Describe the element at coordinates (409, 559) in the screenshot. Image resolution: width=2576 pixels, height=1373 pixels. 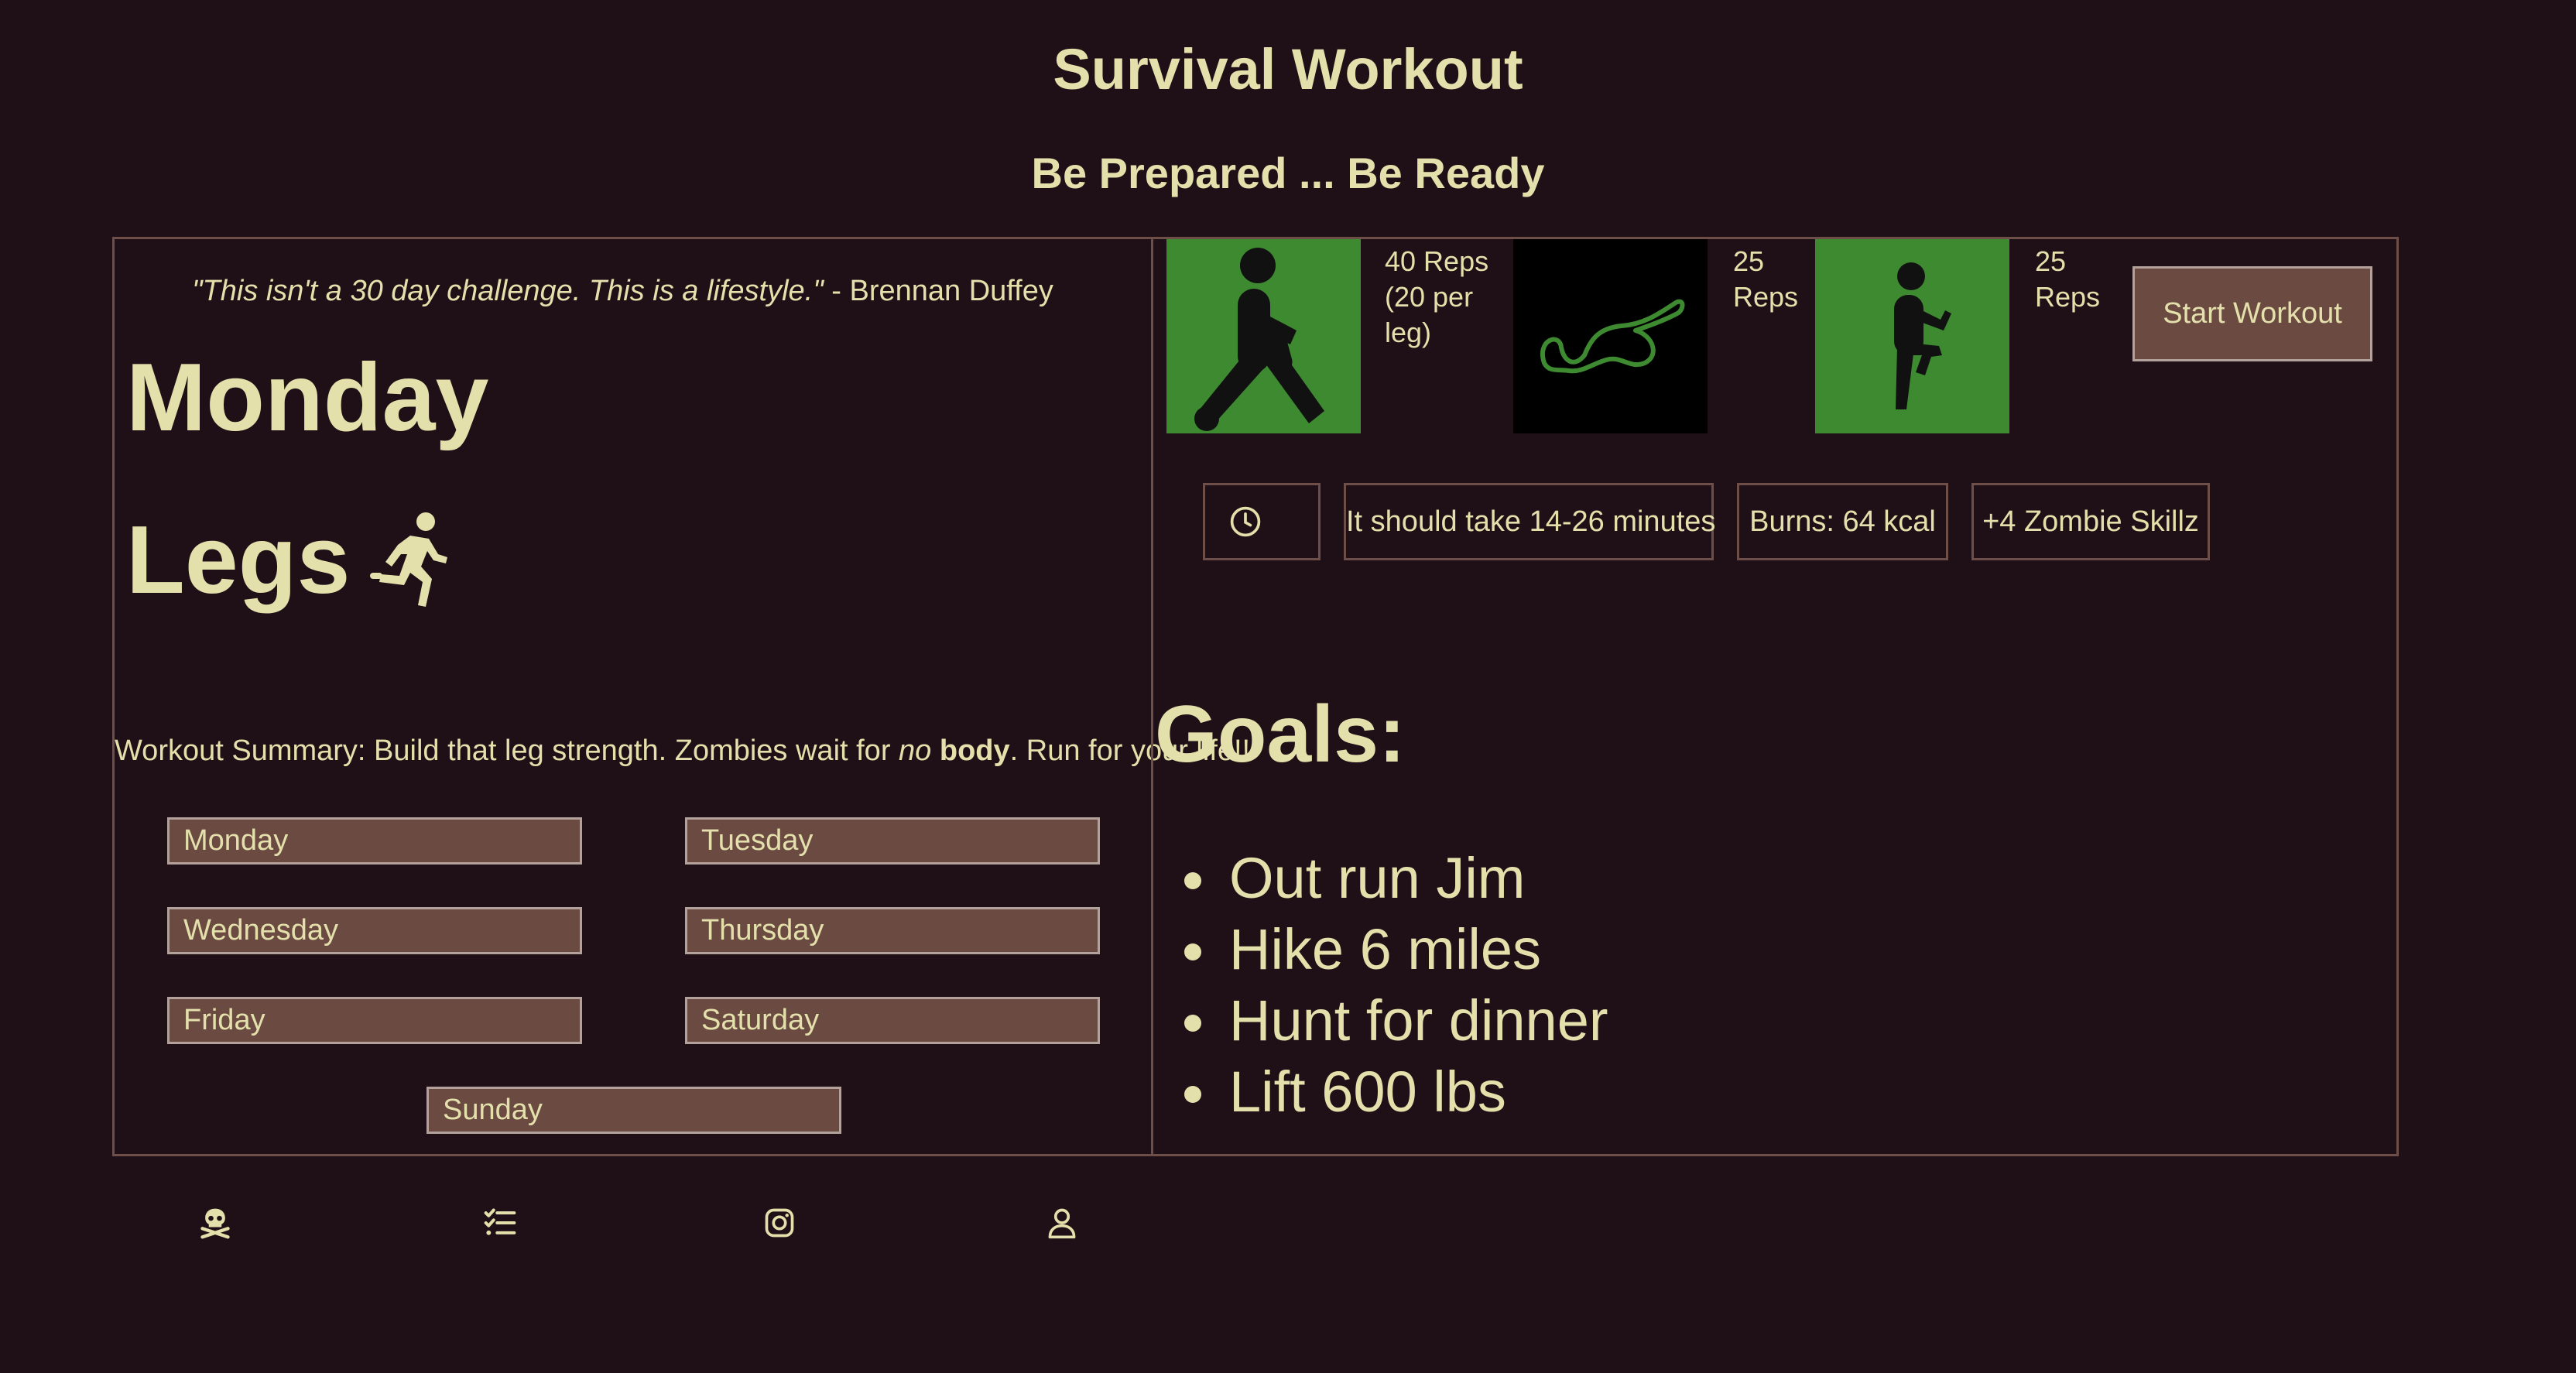
I see `running-person-icon` at that location.